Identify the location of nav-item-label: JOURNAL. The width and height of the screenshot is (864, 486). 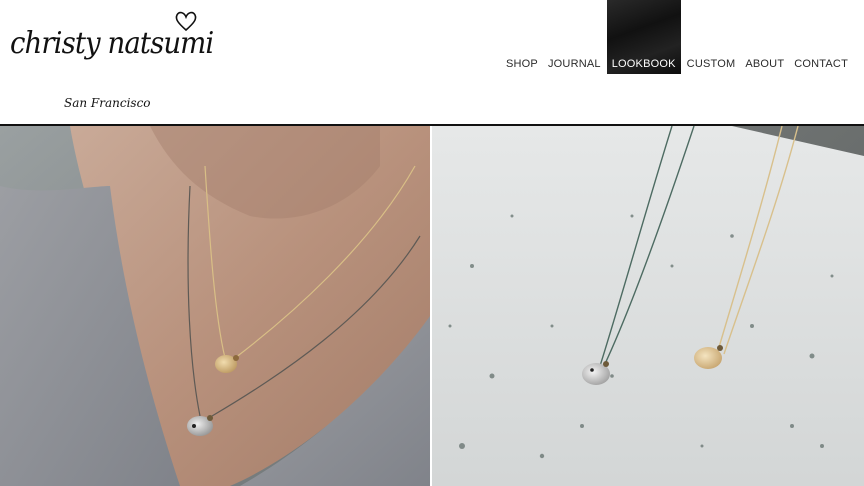
(574, 64).